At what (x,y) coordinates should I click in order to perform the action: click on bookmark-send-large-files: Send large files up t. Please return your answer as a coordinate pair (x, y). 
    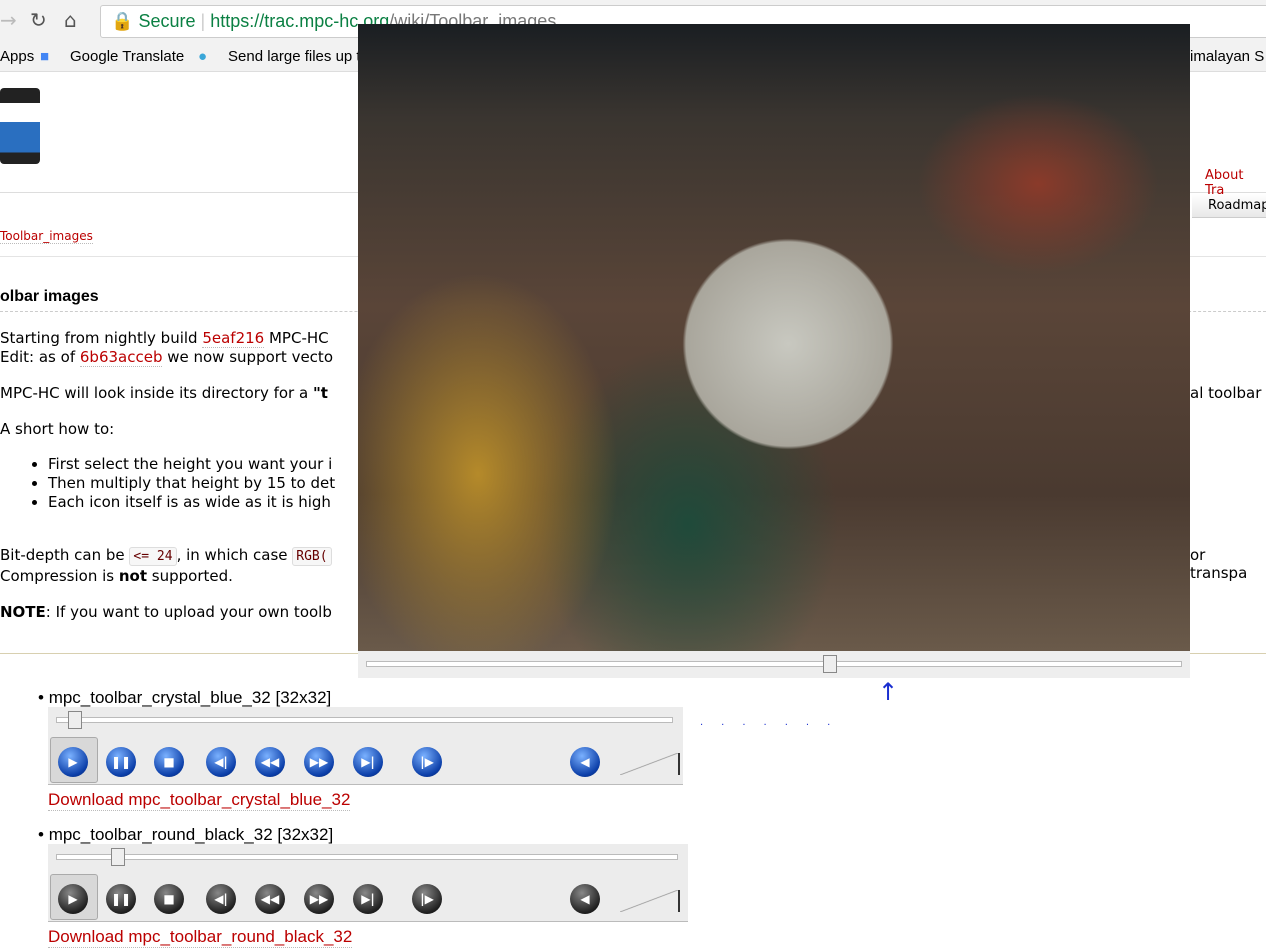
    Looking at the image, I should click on (294, 57).